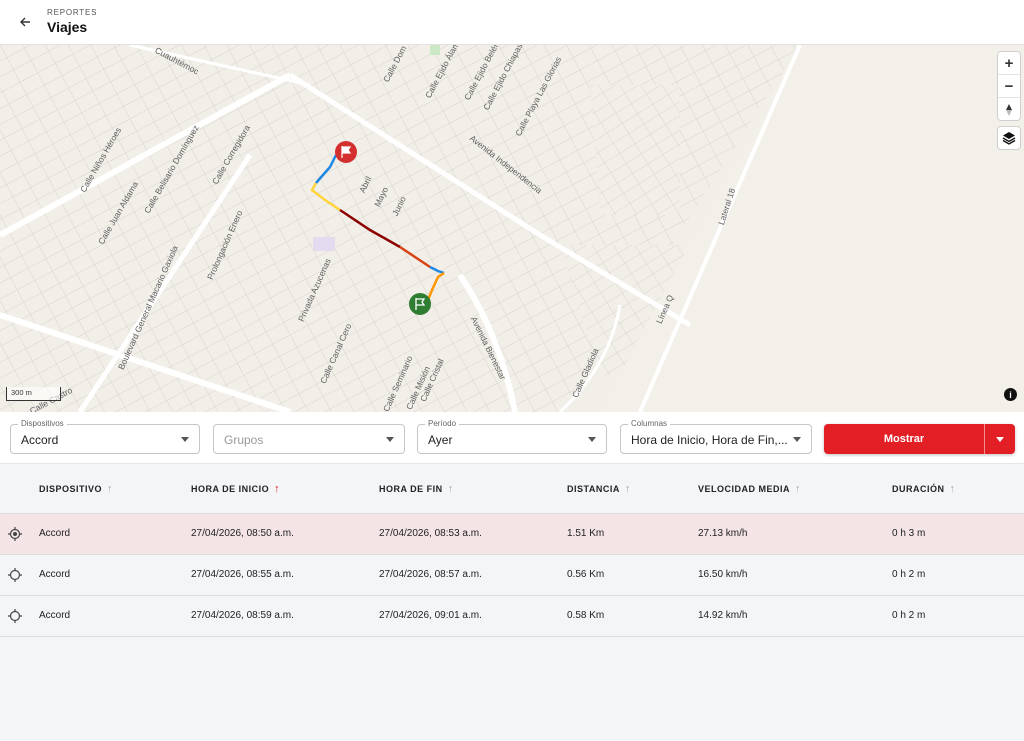 The height and width of the screenshot is (741, 1024). I want to click on app-header: REPORTES Viajes, so click(512, 22).